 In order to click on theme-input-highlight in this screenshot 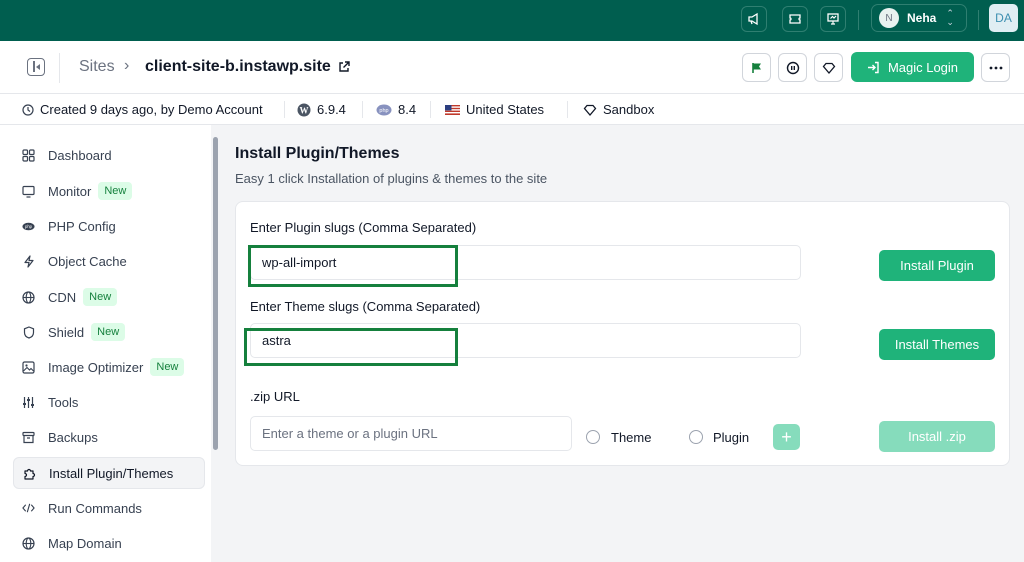, I will do `click(351, 347)`.